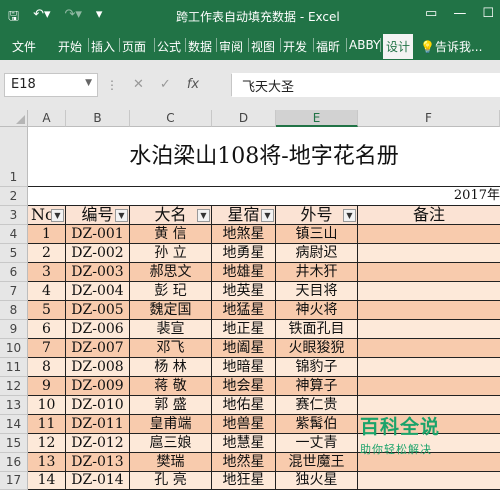 This screenshot has width=500, height=490. What do you see at coordinates (264, 196) in the screenshot?
I see `year-label: 2017年` at bounding box center [264, 196].